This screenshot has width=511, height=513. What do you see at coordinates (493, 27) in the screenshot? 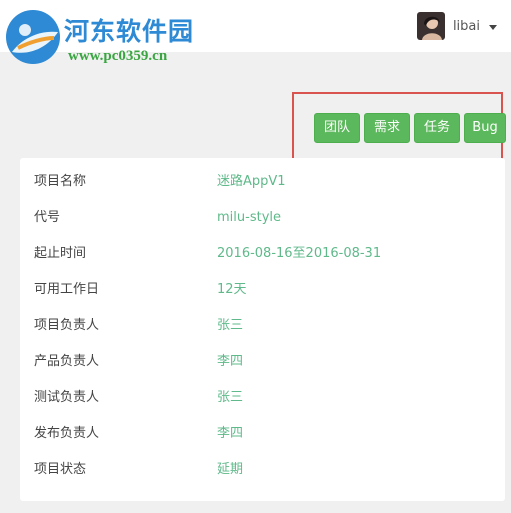
I see `chevron-down-icon` at bounding box center [493, 27].